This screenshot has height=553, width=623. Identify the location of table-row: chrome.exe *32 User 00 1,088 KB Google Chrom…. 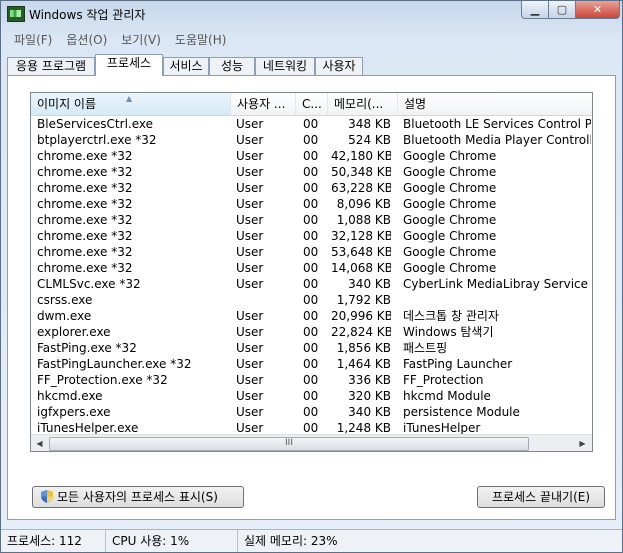
(311, 220).